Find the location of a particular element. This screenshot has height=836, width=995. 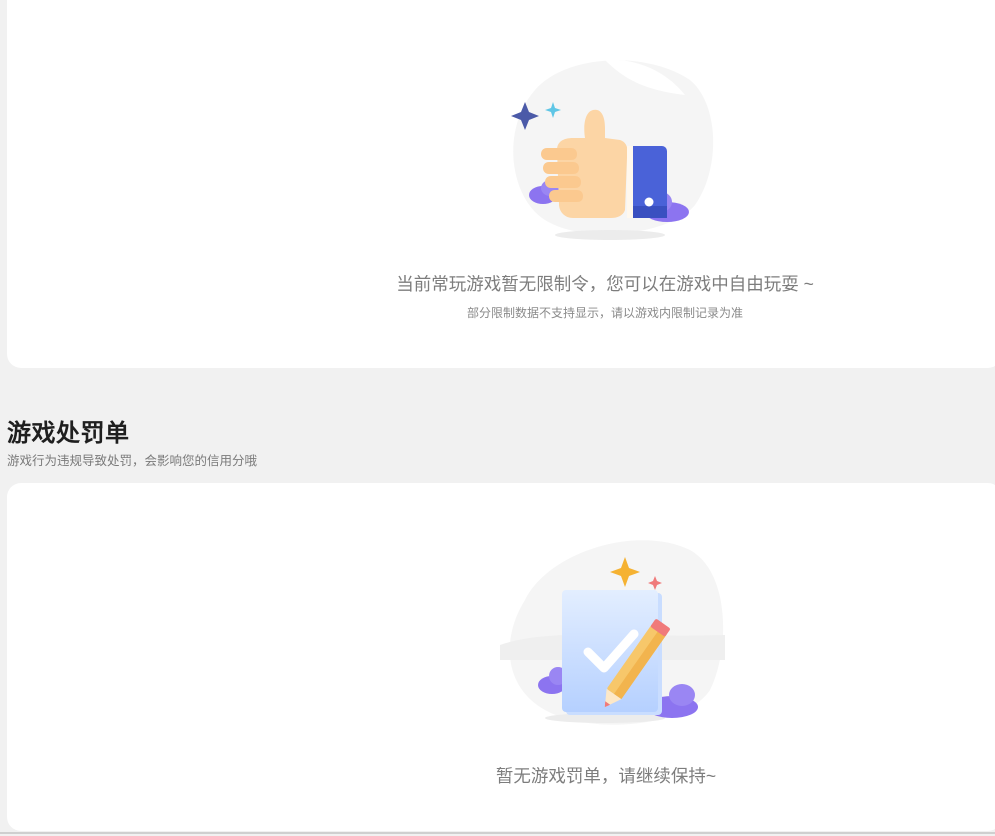

bottom-divider is located at coordinates (497, 833).